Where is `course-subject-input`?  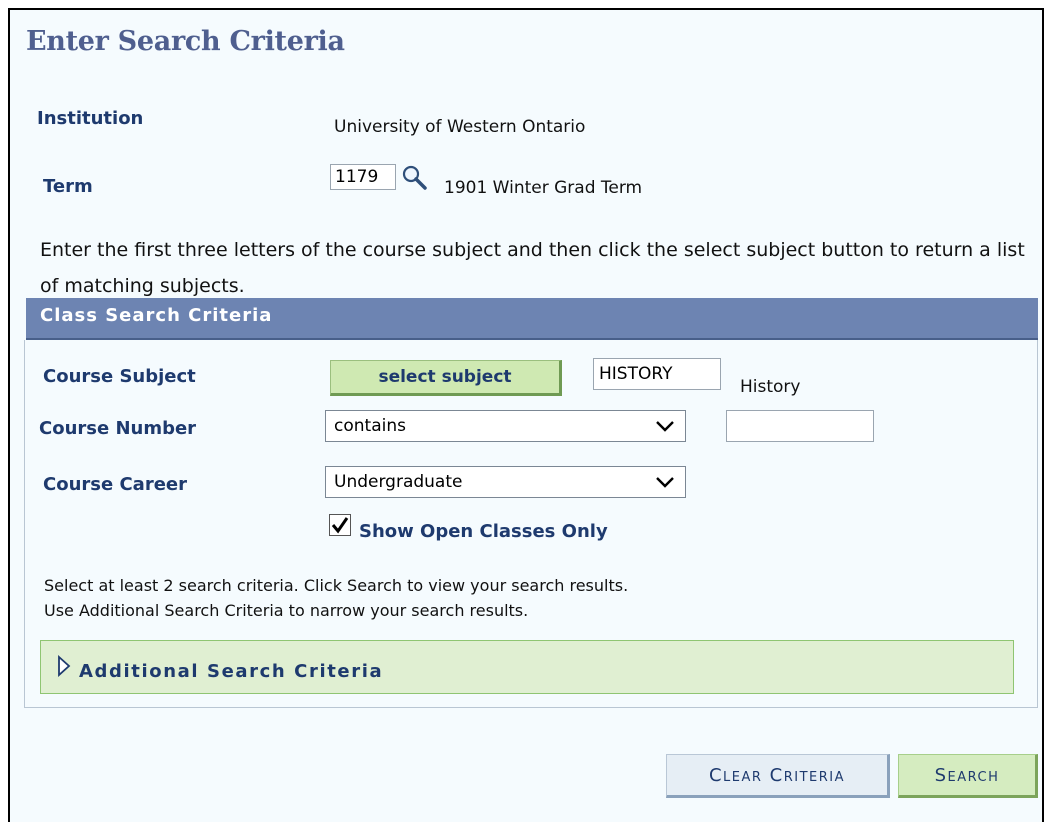 course-subject-input is located at coordinates (657, 374).